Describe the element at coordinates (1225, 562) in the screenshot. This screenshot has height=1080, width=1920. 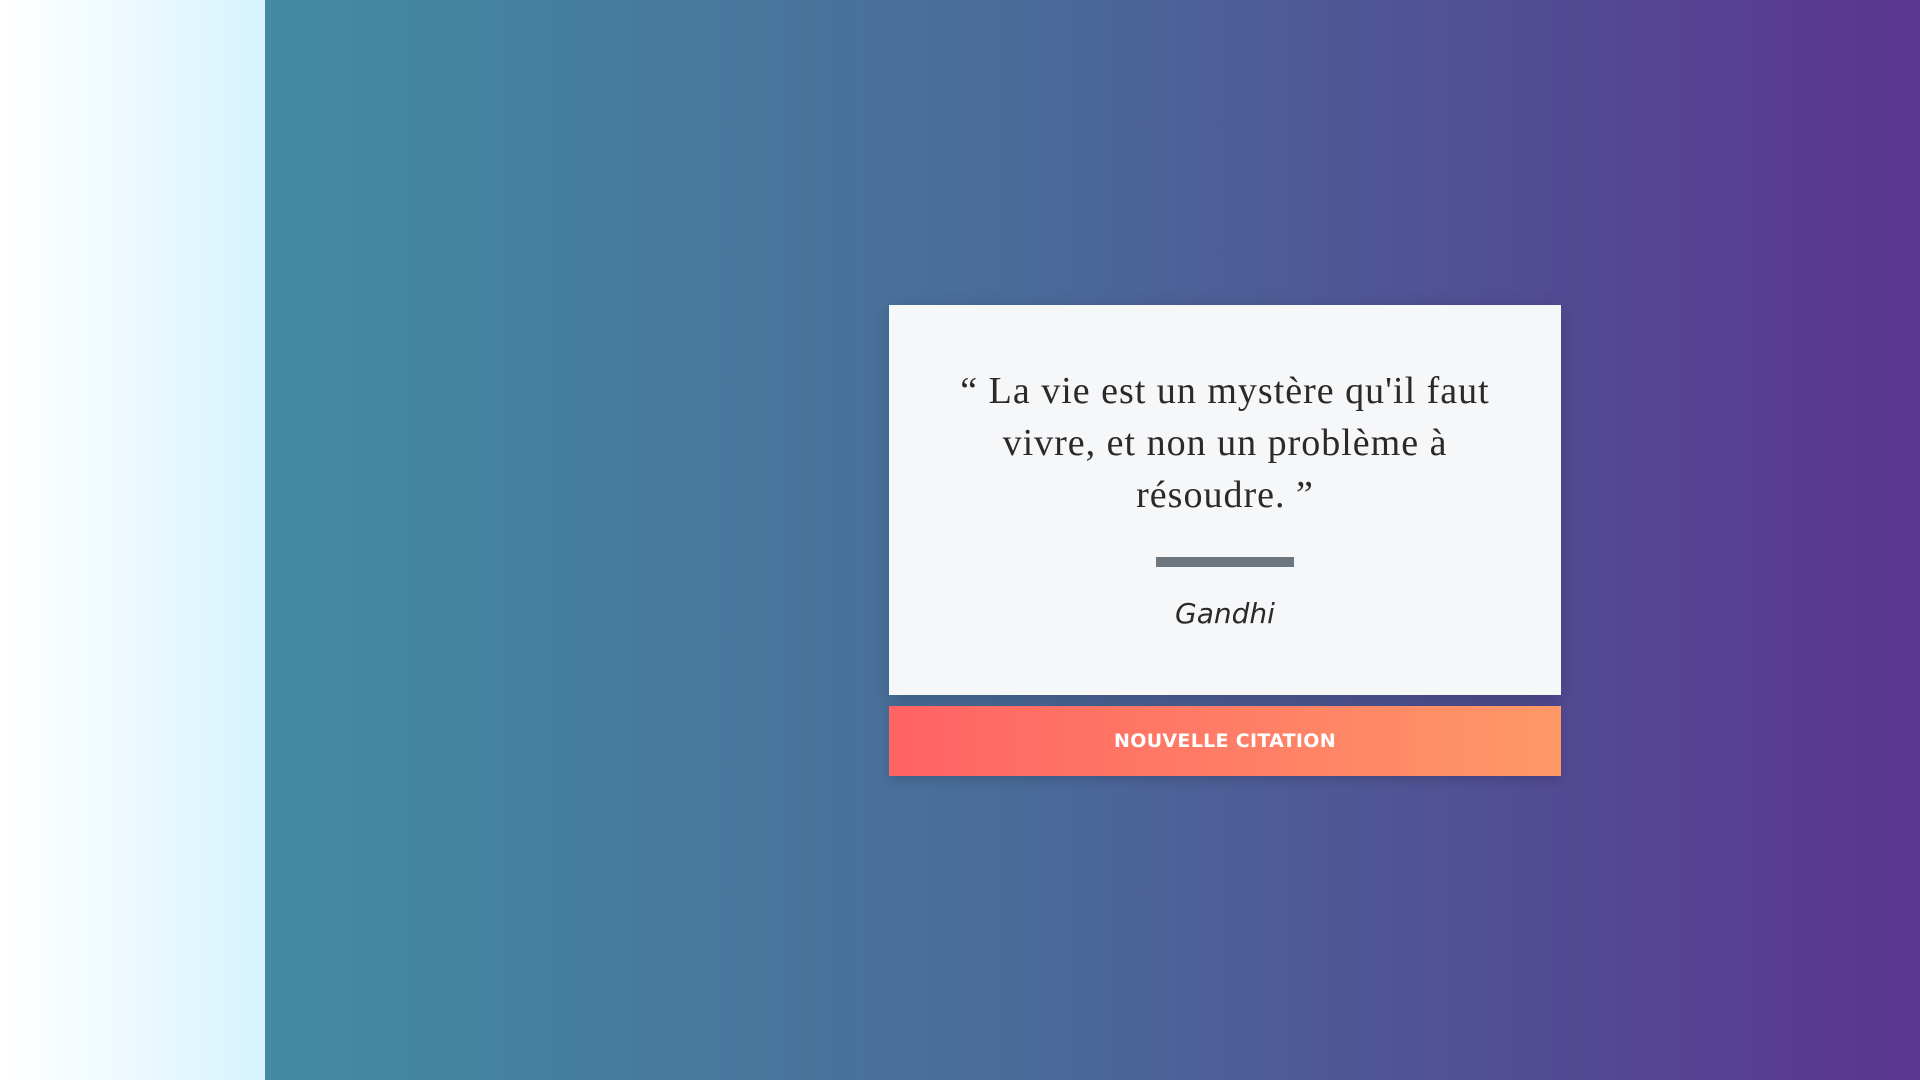
I see `quote-divider` at that location.